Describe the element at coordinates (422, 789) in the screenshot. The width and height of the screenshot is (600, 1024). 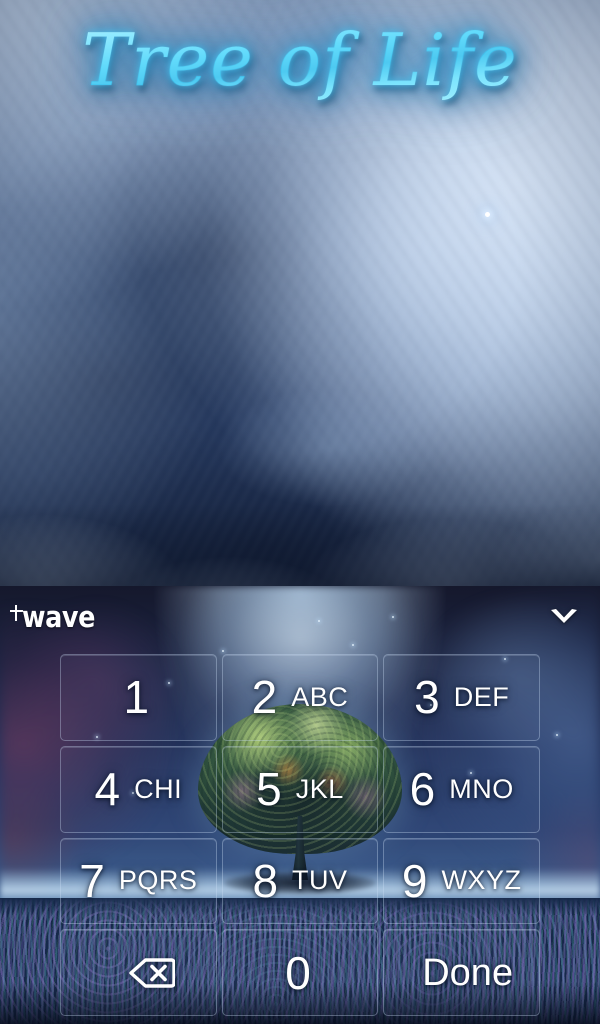
I see `key-digit: 6` at that location.